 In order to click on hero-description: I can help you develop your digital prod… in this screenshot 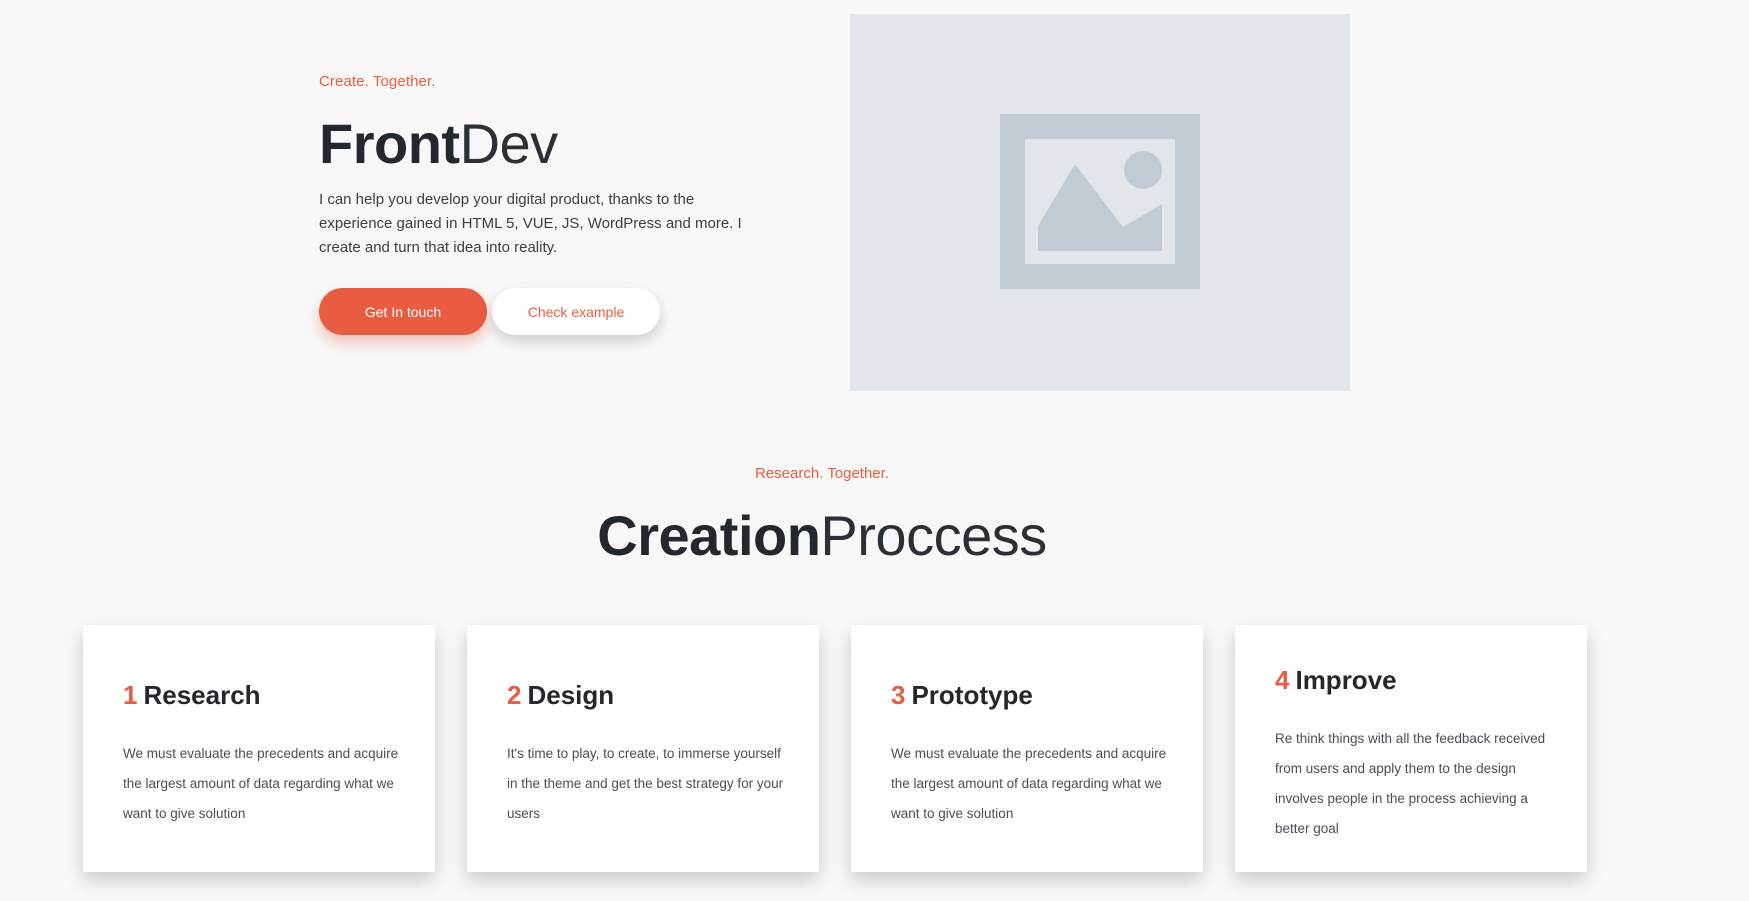, I will do `click(530, 223)`.